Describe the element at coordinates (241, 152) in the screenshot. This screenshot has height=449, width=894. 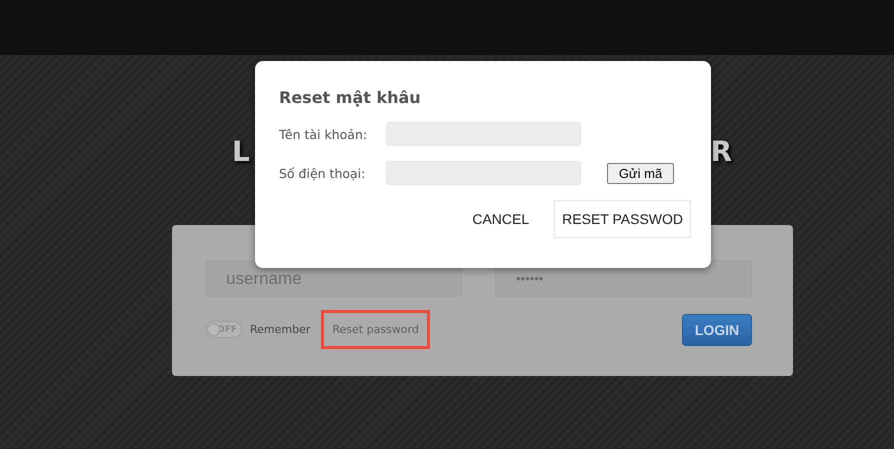
I see `page-heading: L` at that location.